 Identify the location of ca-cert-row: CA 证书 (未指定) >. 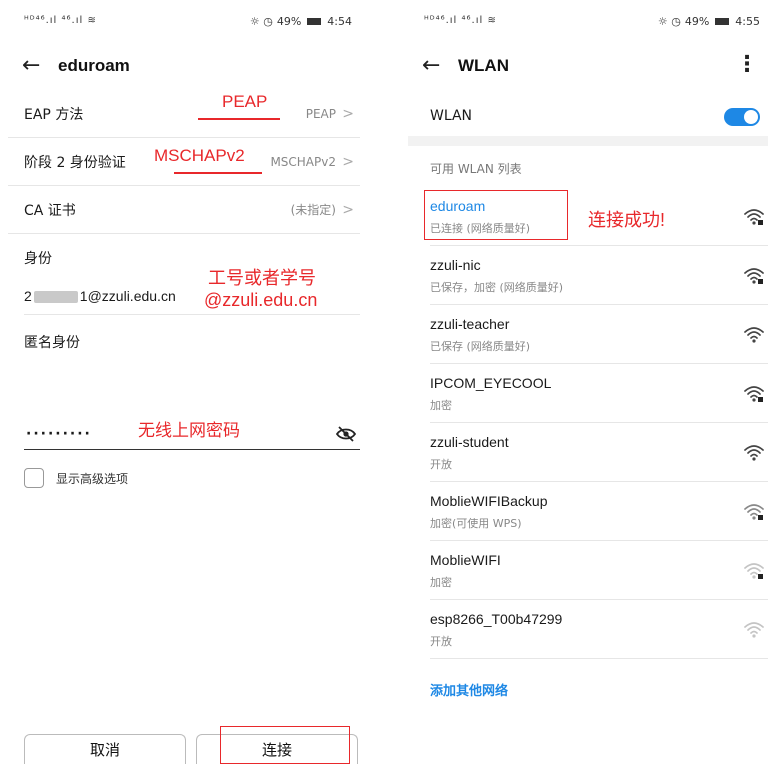
(184, 210).